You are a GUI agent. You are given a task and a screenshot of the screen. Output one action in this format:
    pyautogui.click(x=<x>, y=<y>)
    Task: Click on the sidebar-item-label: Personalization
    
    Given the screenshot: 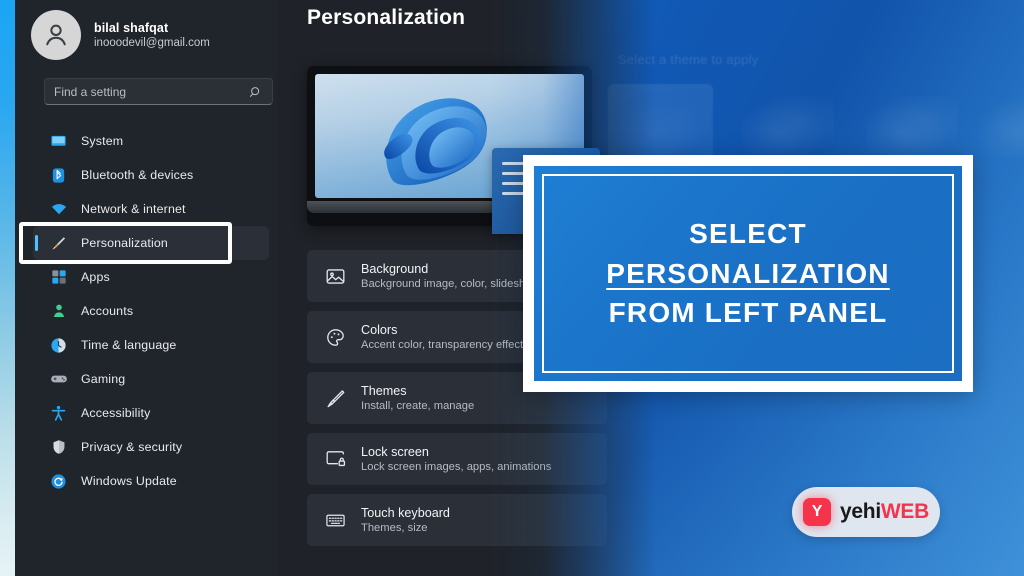 What is the action you would take?
    pyautogui.click(x=124, y=243)
    